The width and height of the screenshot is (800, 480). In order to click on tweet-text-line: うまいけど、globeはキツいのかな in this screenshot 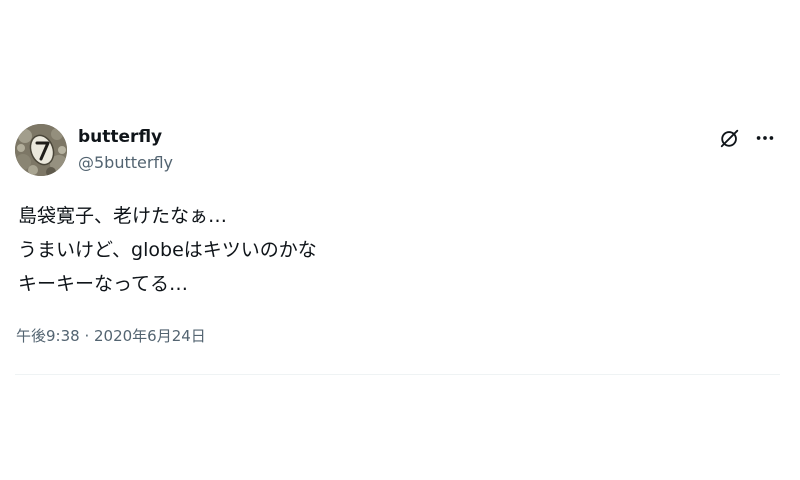, I will do `click(167, 250)`.